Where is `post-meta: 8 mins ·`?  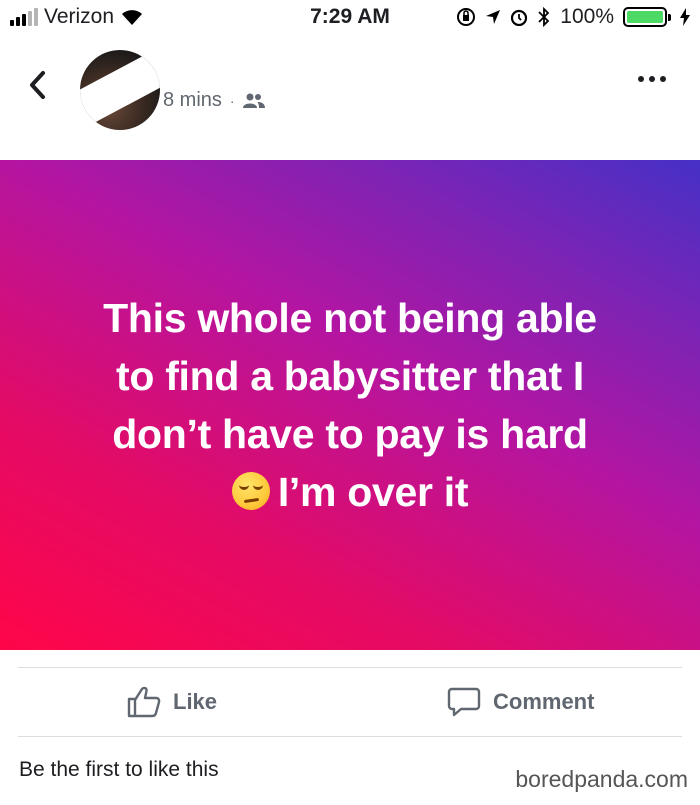
post-meta: 8 mins · is located at coordinates (214, 100).